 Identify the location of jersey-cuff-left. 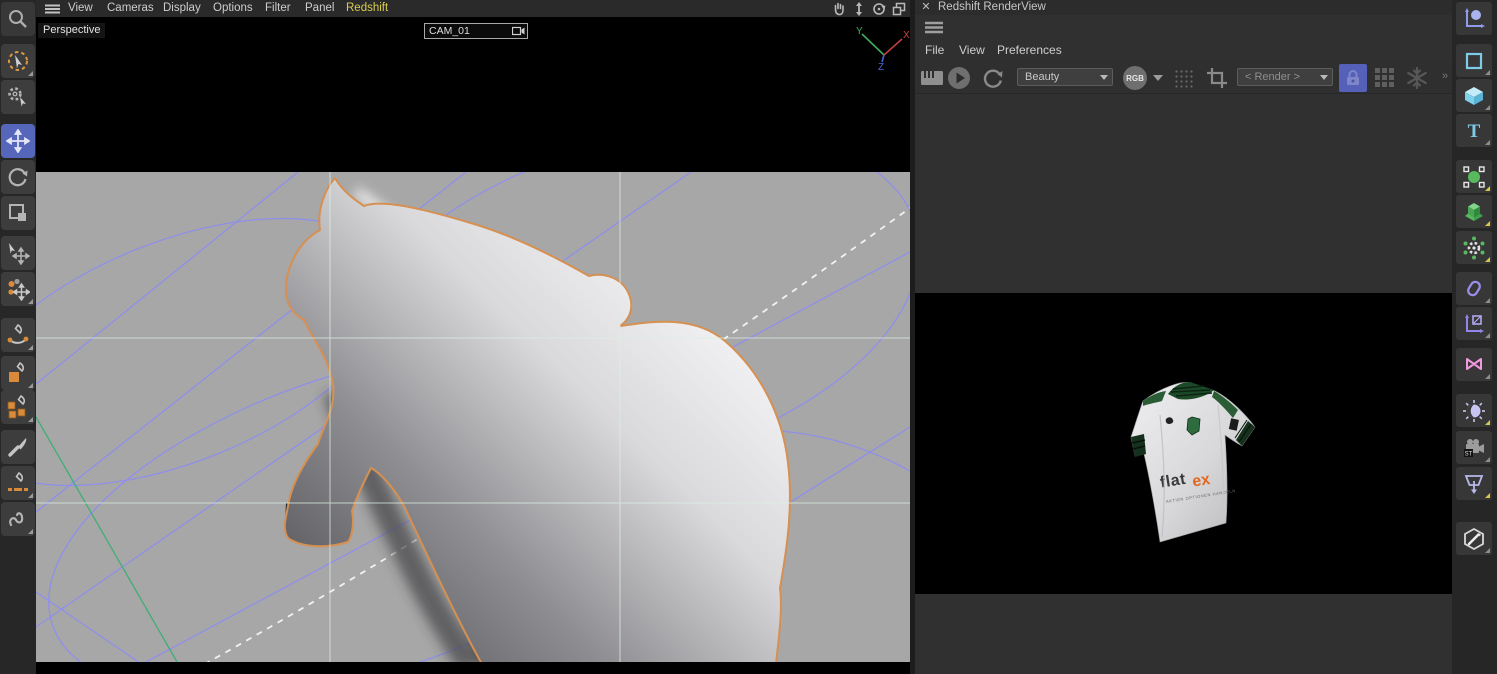
(1138, 445).